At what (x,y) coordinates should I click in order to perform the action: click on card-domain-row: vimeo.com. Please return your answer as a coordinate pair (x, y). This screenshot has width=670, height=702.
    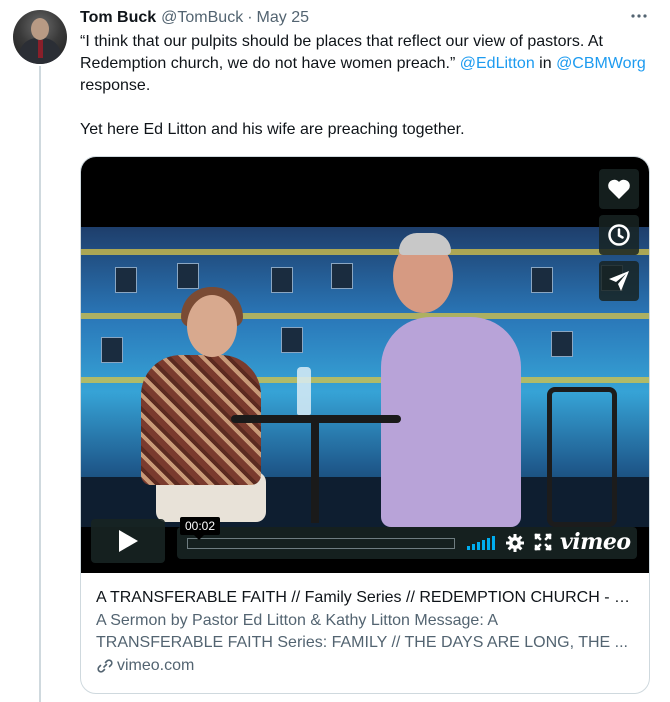
    Looking at the image, I should click on (365, 666).